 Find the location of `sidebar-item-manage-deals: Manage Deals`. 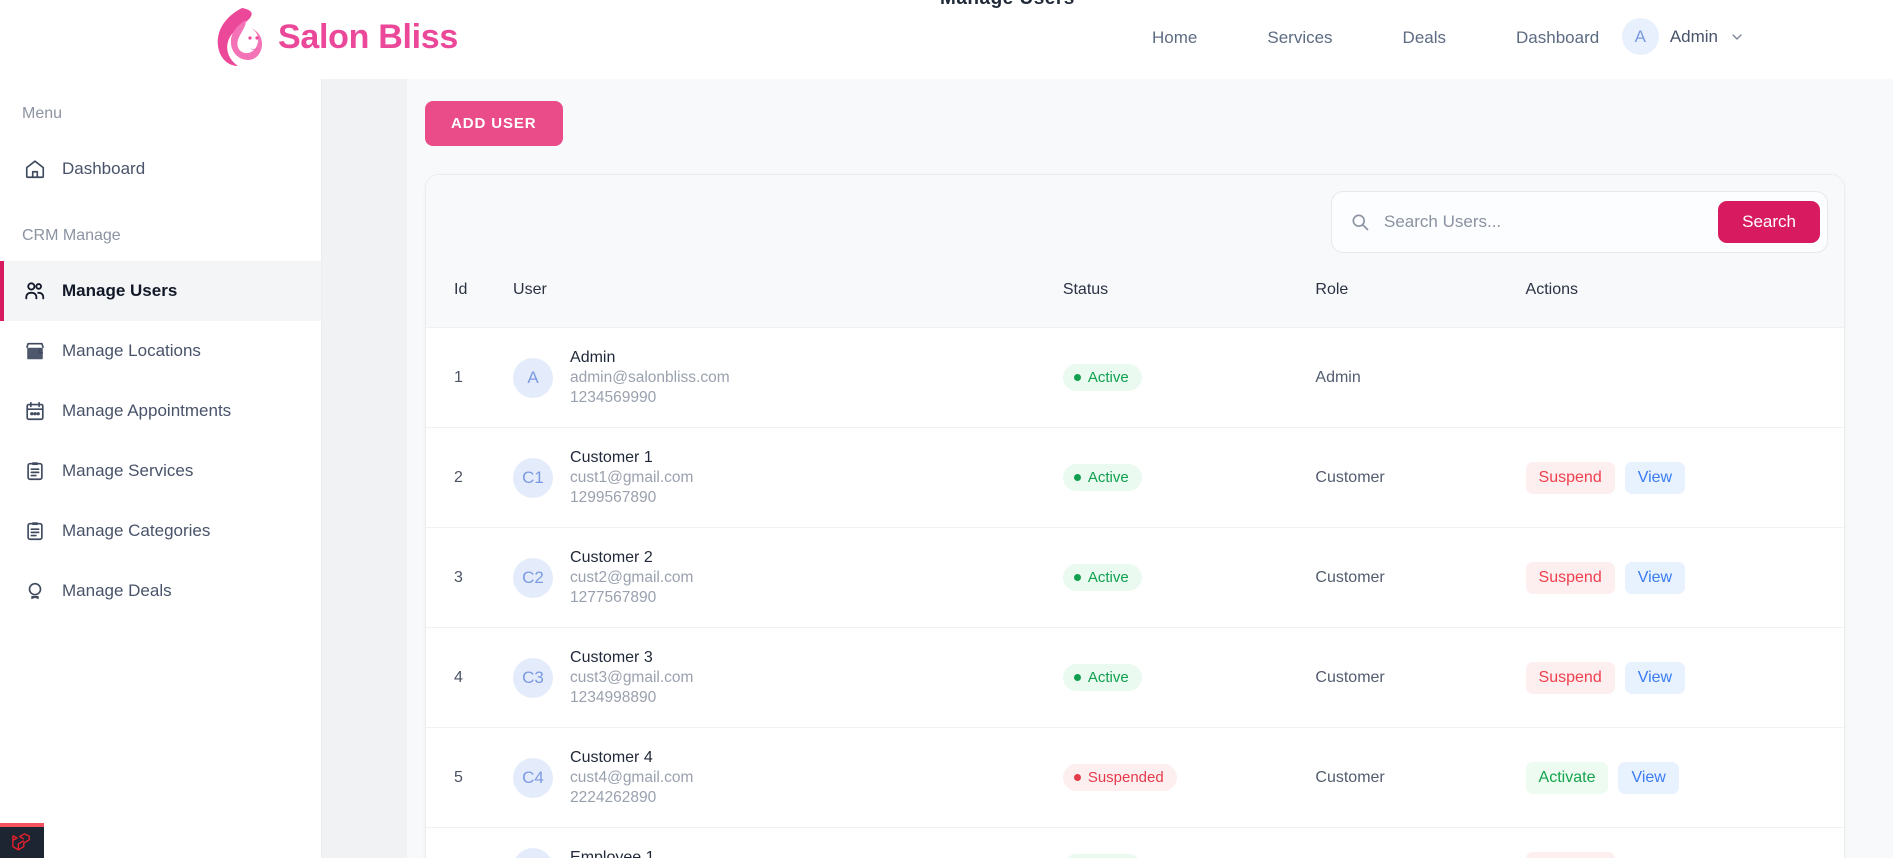

sidebar-item-manage-deals: Manage Deals is located at coordinates (160, 591).